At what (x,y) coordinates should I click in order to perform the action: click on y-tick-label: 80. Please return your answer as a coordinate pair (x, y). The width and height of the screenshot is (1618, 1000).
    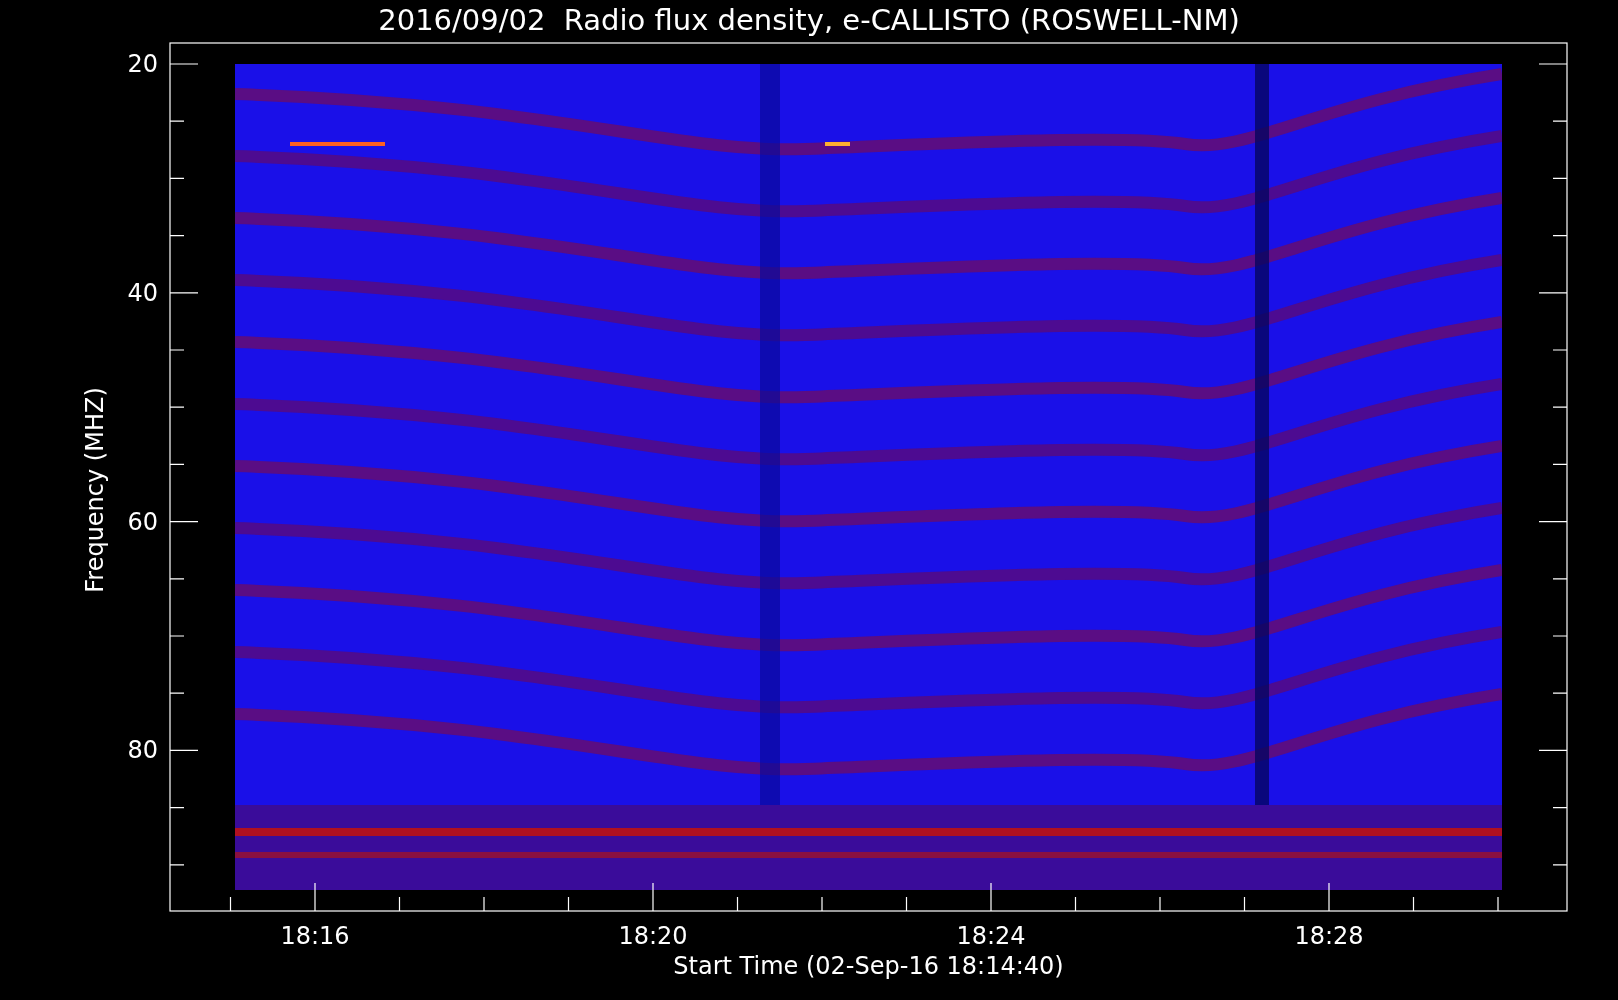
    Looking at the image, I should click on (142, 750).